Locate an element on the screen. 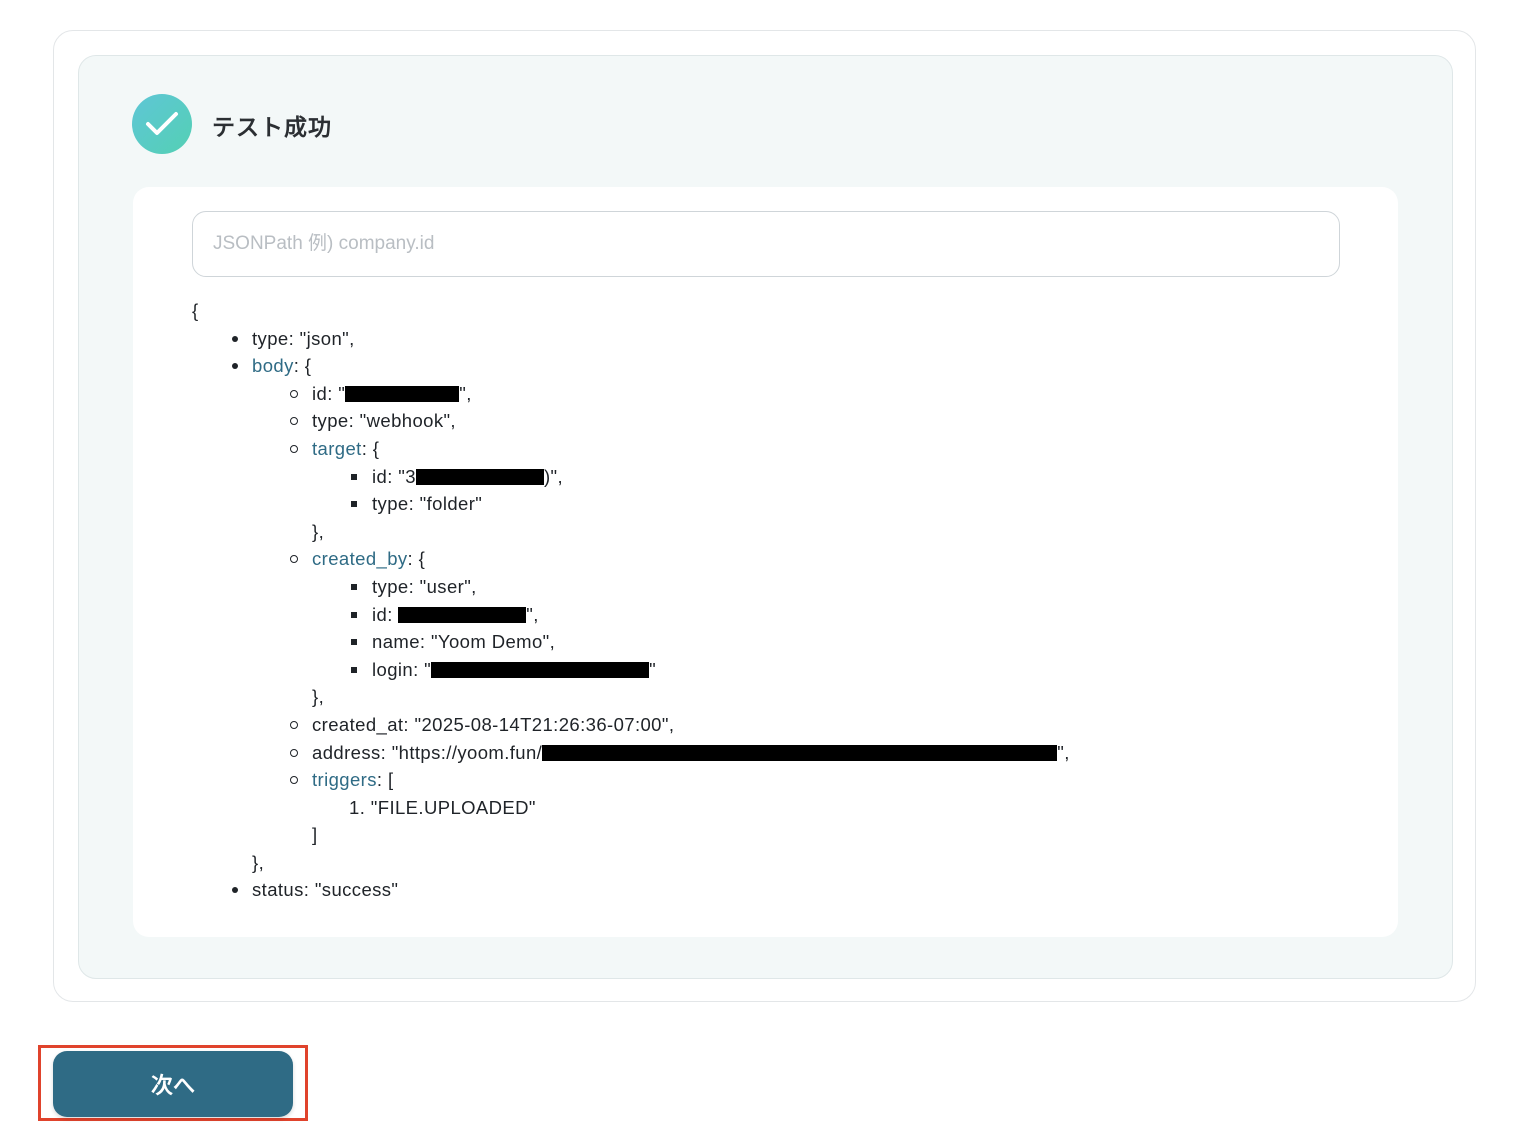 The height and width of the screenshot is (1126, 1516). tree-line-created-by-type: type: "user", is located at coordinates (631, 587).